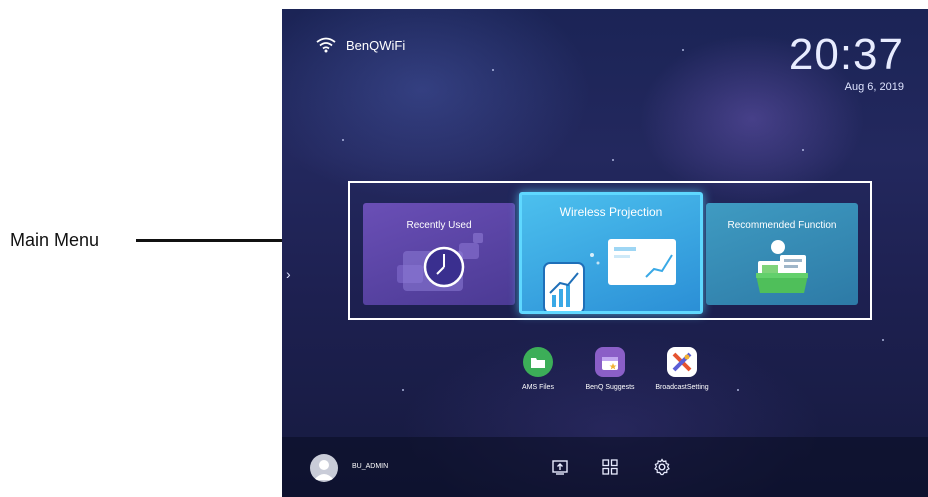 The height and width of the screenshot is (497, 928). What do you see at coordinates (55, 240) in the screenshot?
I see `callout-label-main-menu: Main Menu` at bounding box center [55, 240].